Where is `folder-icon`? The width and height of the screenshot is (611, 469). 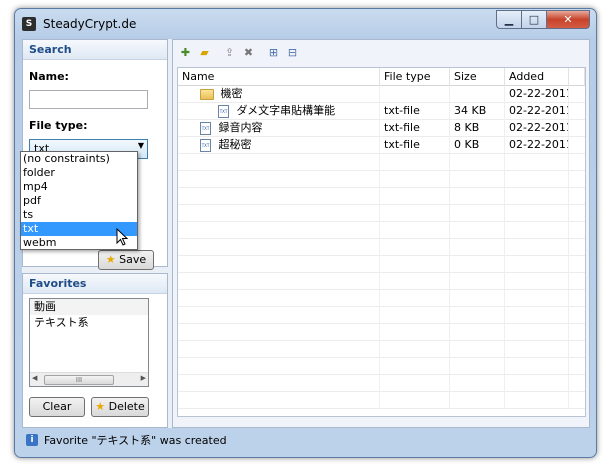 folder-icon is located at coordinates (207, 94).